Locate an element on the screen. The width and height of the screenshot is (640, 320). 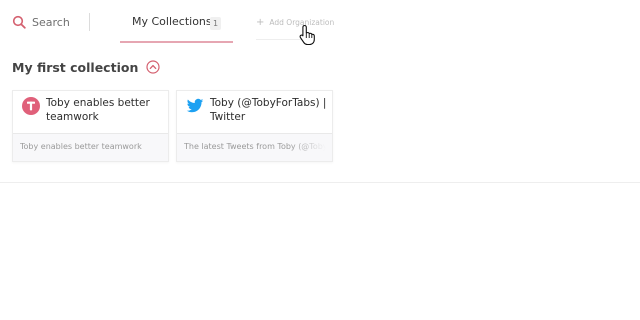
add-organization-label: Add Organization is located at coordinates (302, 22).